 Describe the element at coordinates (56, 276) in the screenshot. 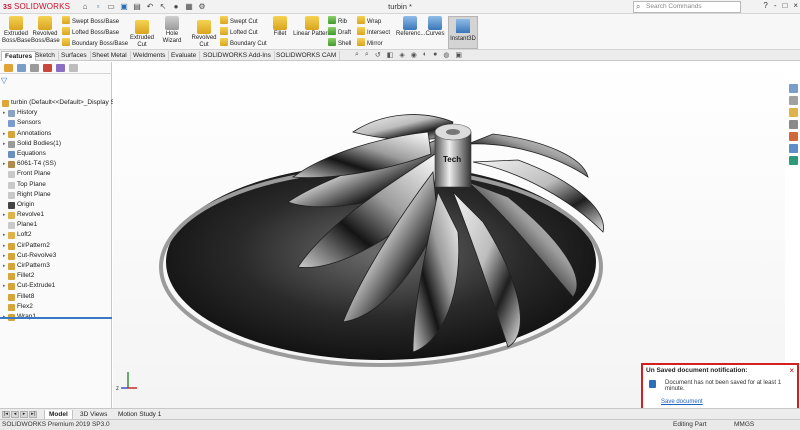

I see `feature-tree-item: Fillet2` at that location.